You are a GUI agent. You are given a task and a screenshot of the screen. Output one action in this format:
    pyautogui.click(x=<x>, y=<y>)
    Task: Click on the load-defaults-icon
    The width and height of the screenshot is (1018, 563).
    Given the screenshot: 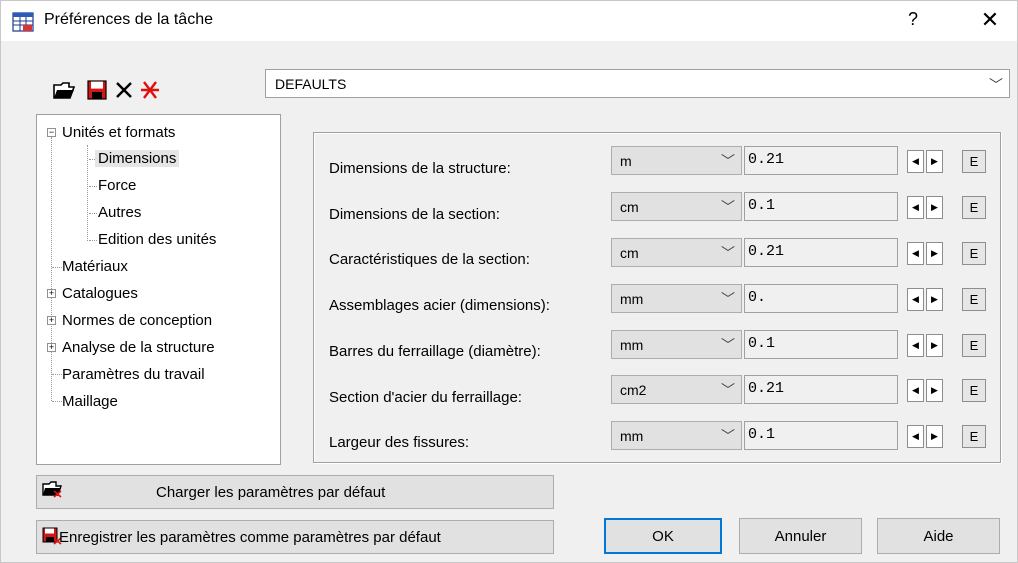 What is the action you would take?
    pyautogui.click(x=52, y=489)
    